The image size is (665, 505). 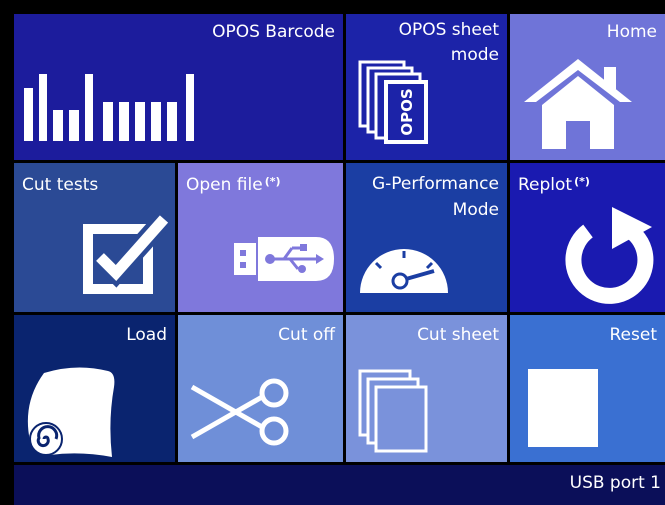 I want to click on tile-label-text: Replot, so click(x=545, y=185).